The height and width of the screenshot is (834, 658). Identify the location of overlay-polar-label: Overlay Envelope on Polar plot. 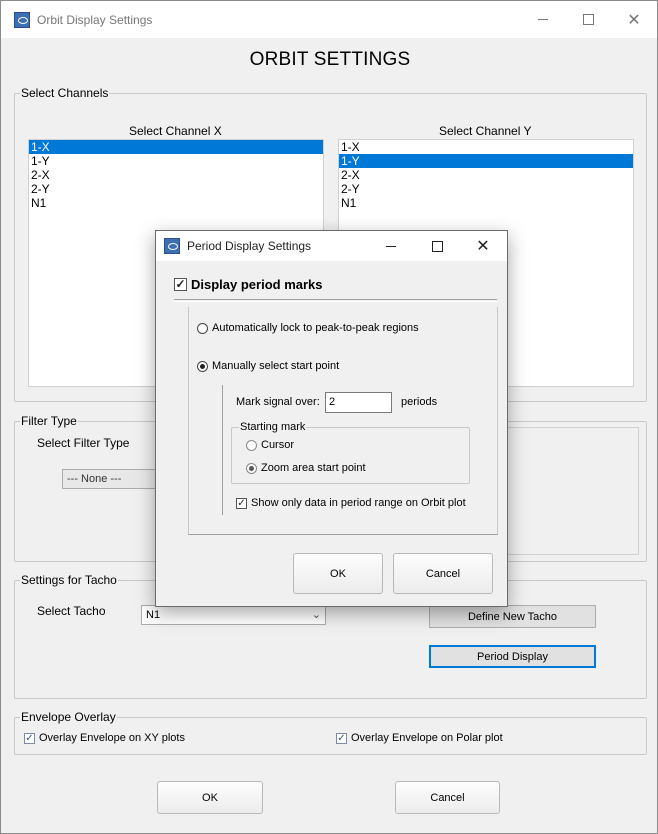
(427, 738).